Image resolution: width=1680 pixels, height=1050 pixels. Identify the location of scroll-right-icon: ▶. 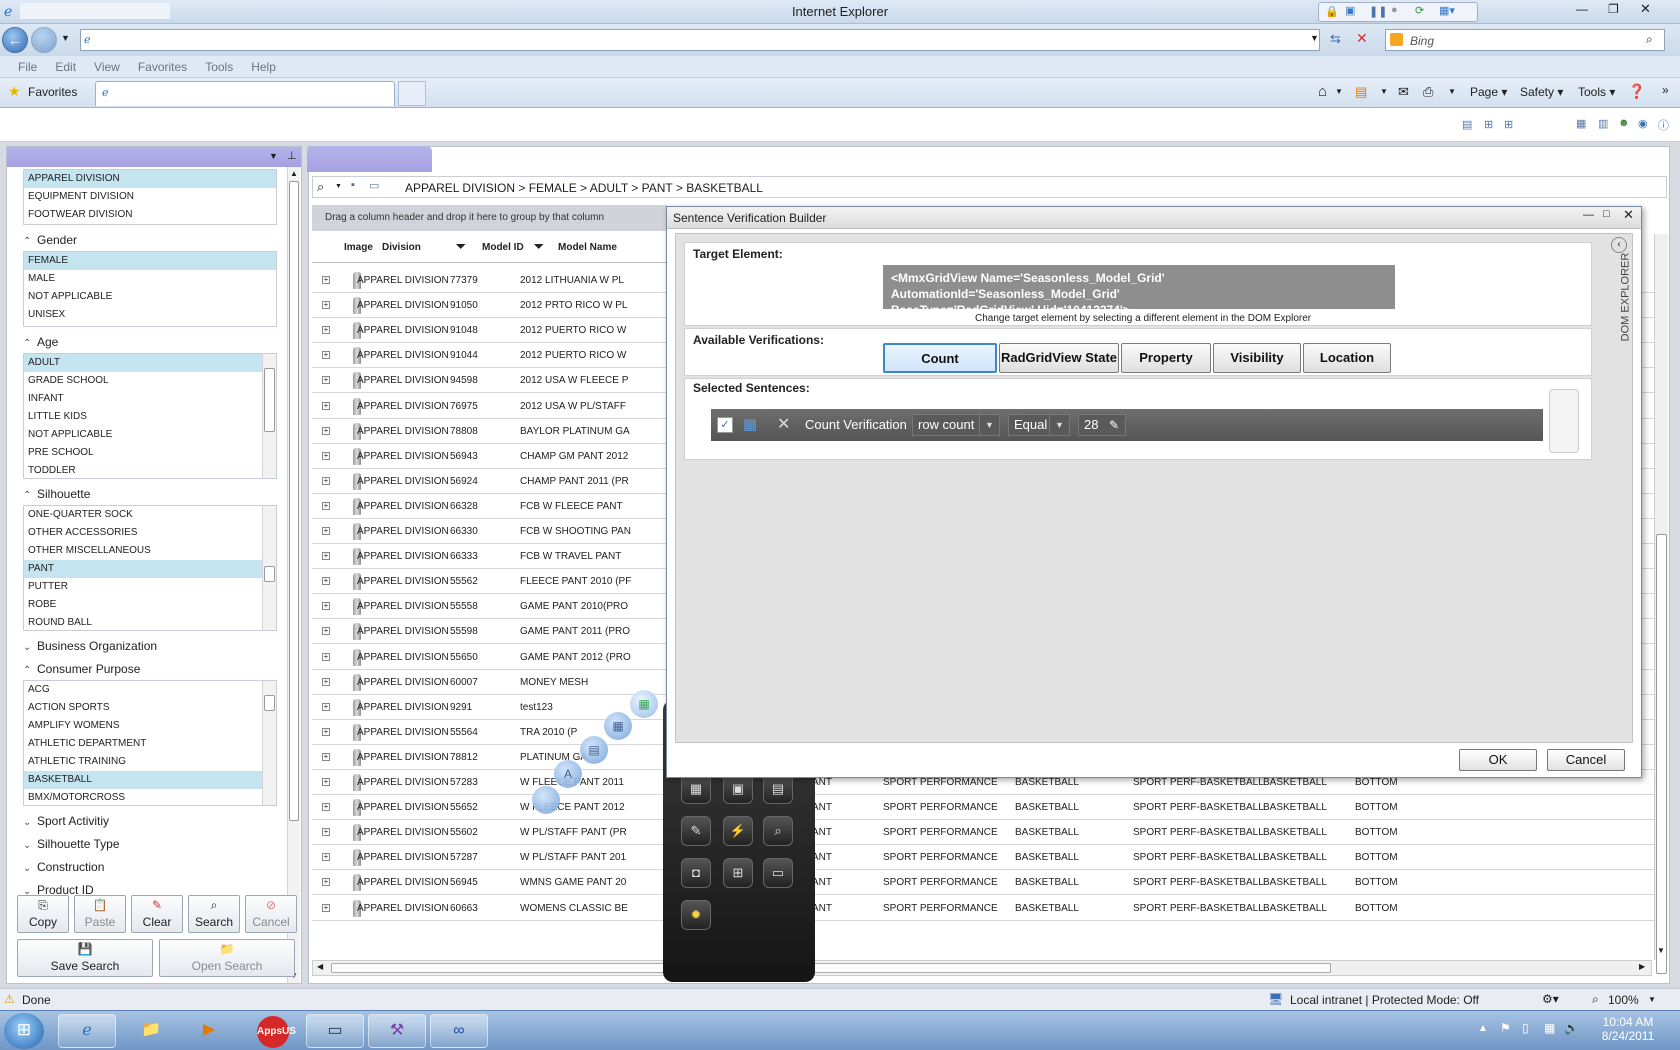
(1642, 966).